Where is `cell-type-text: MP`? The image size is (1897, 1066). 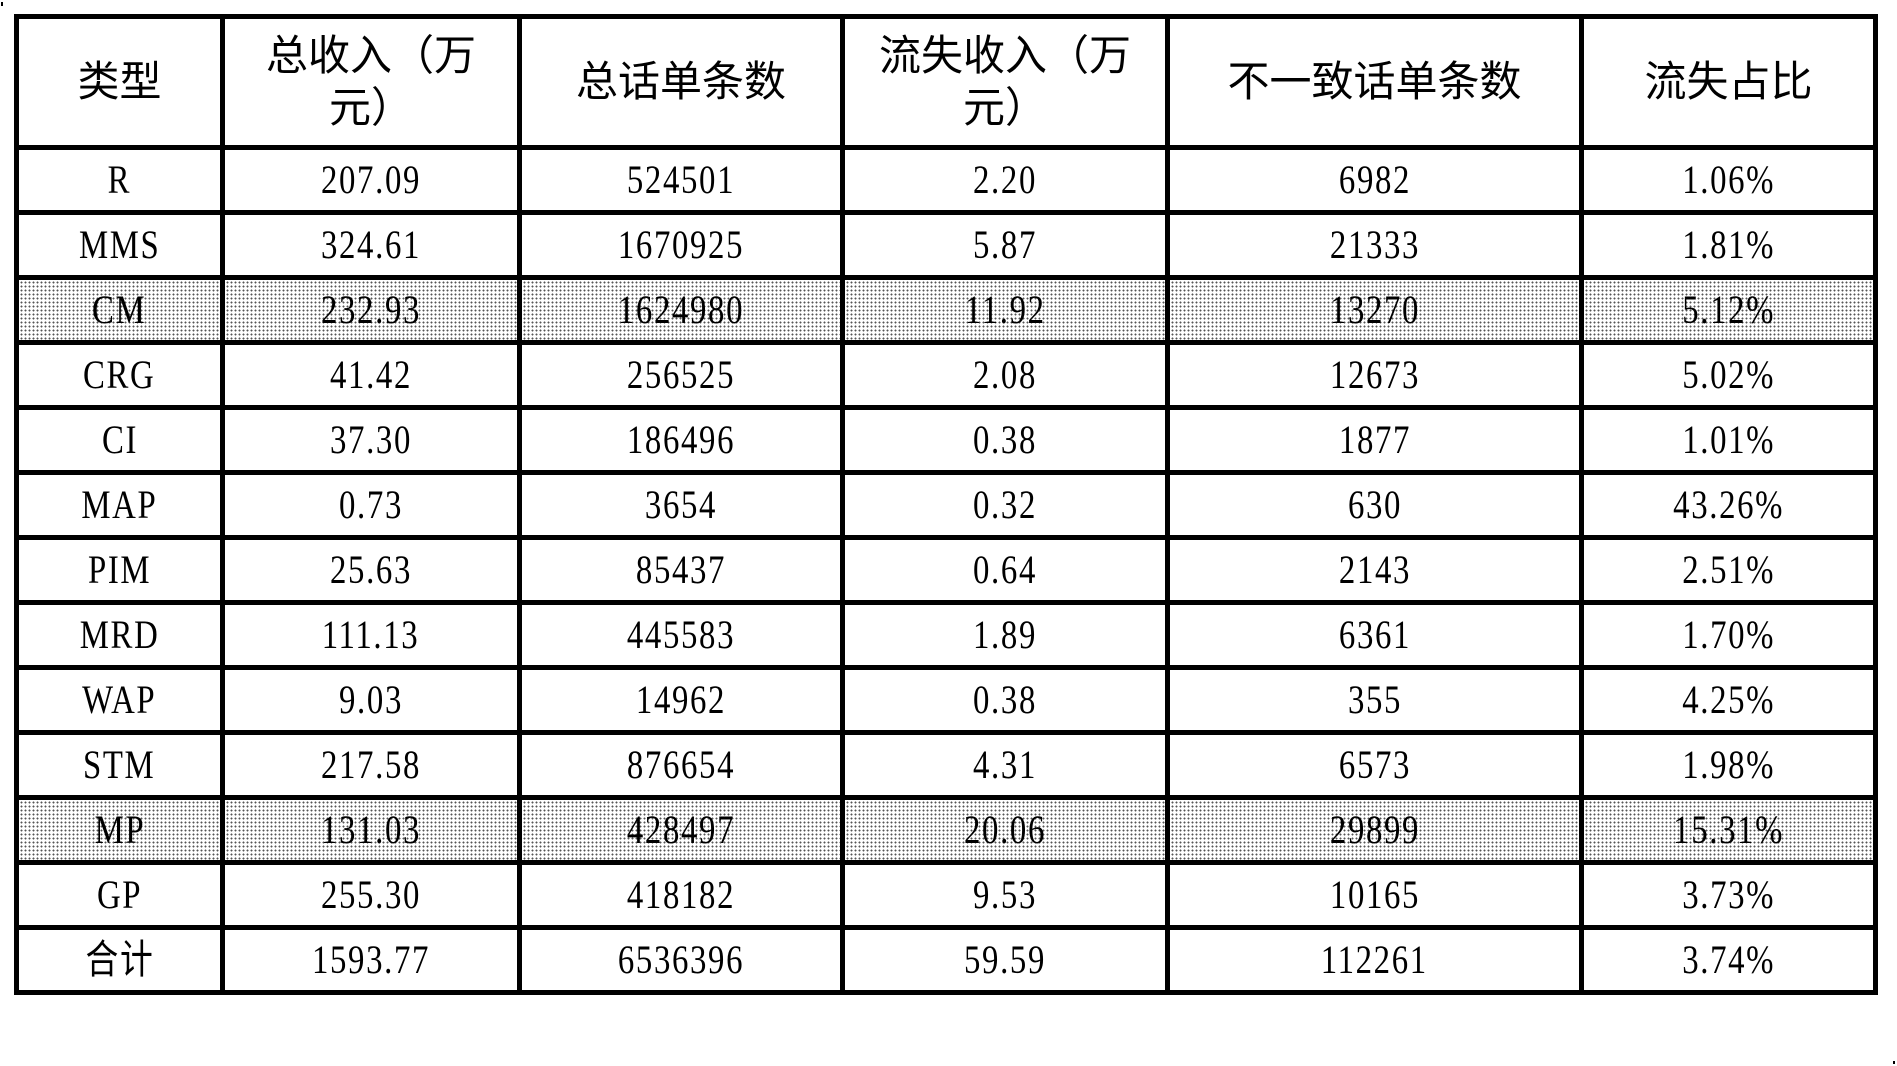
cell-type-text: MP is located at coordinates (119, 829).